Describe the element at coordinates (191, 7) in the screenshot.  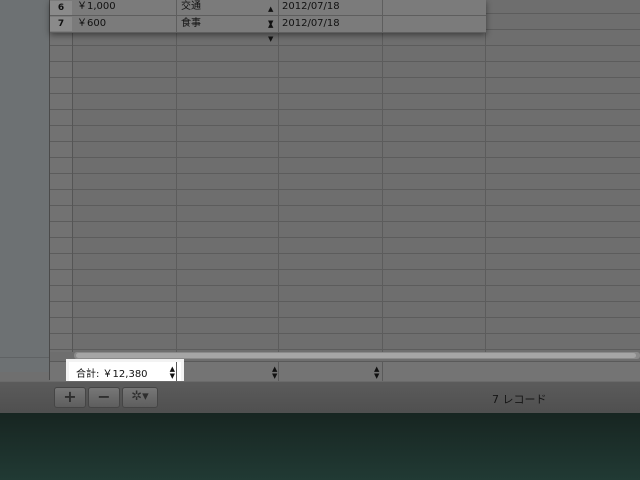
I see `category-cell: 交通` at that location.